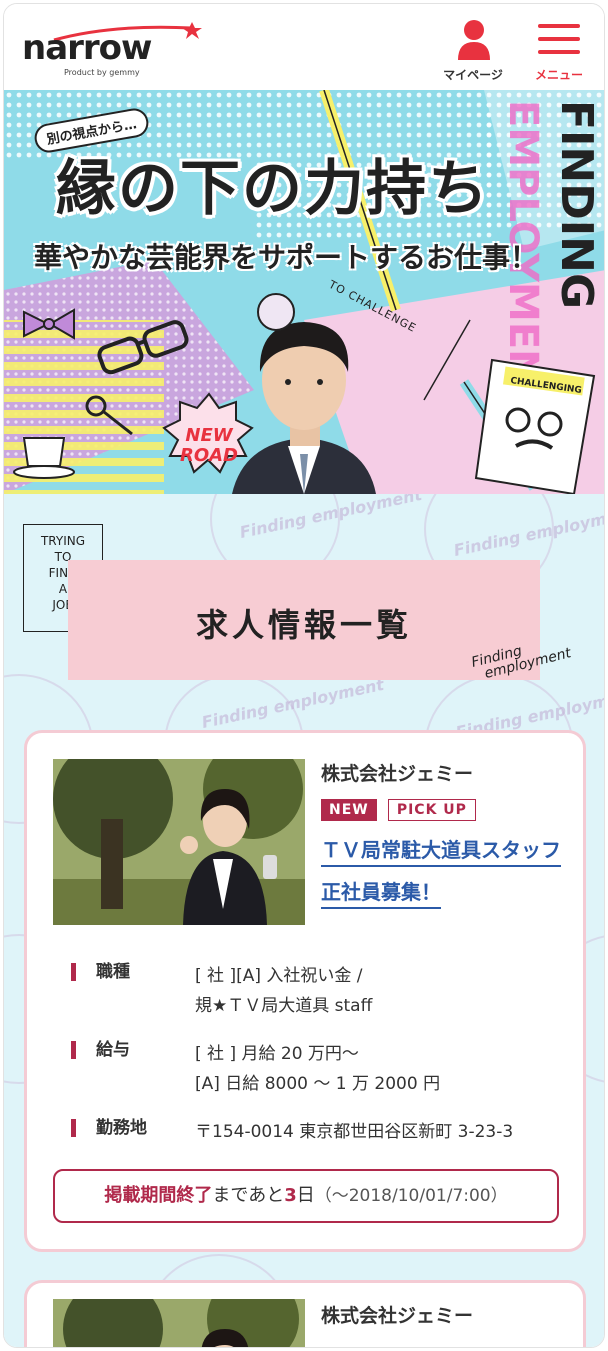  Describe the element at coordinates (279, 976) in the screenshot. I see `info-value-line: [ 社 ][A] 入社祝い金 /` at that location.